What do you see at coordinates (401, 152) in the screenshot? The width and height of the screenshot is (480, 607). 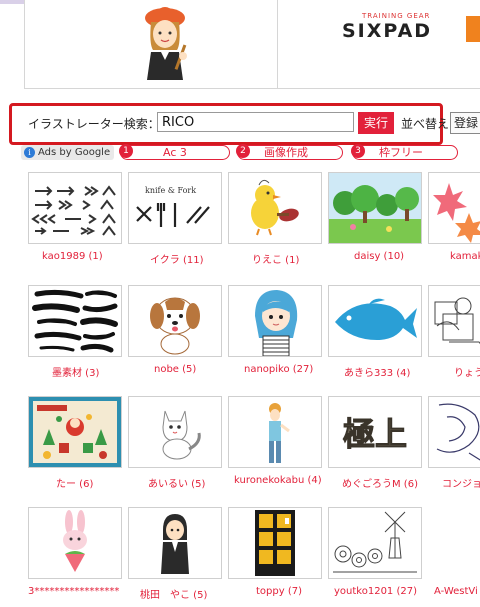 I see `ad-link-label: 枠フリー` at bounding box center [401, 152].